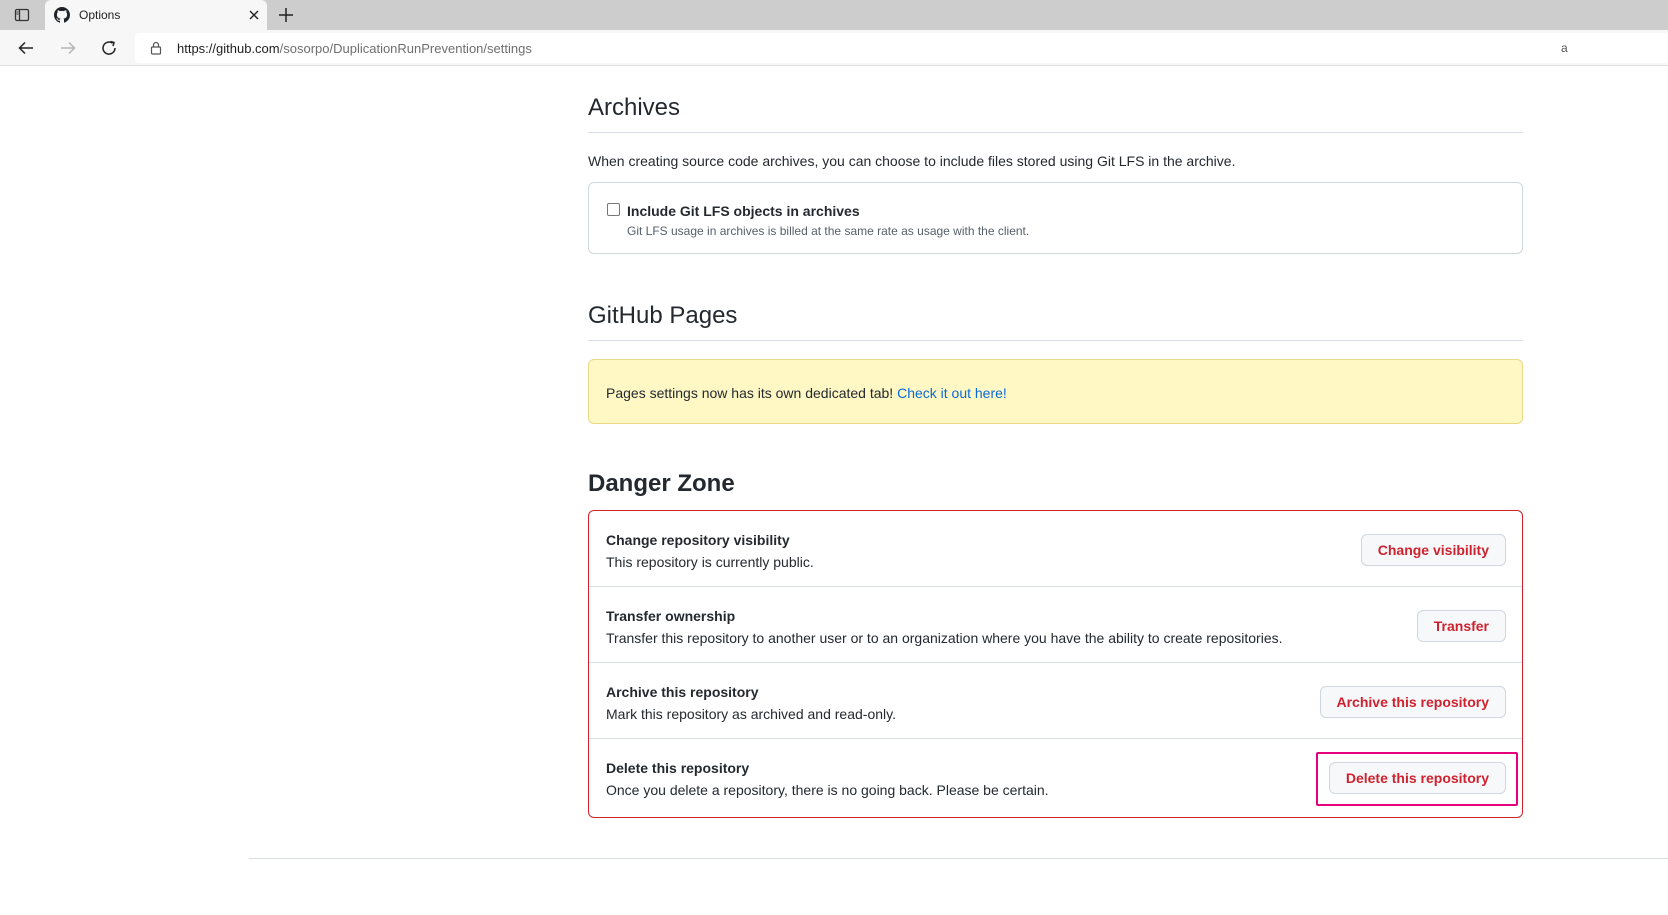 This screenshot has width=1668, height=915. I want to click on reload-icon, so click(109, 48).